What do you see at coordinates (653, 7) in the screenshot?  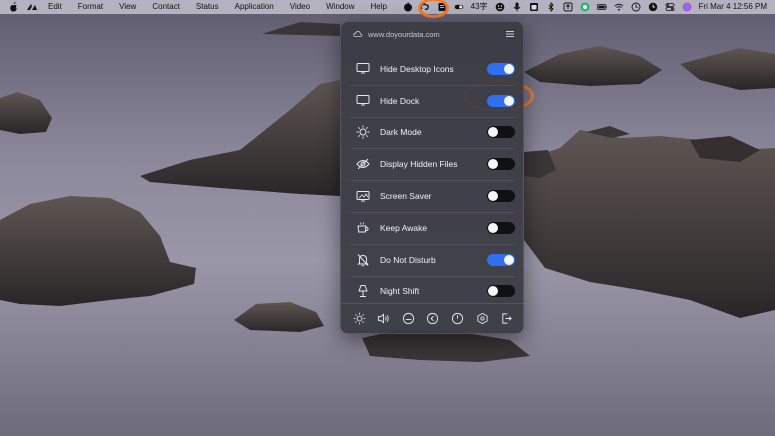 I see `clock-icon` at bounding box center [653, 7].